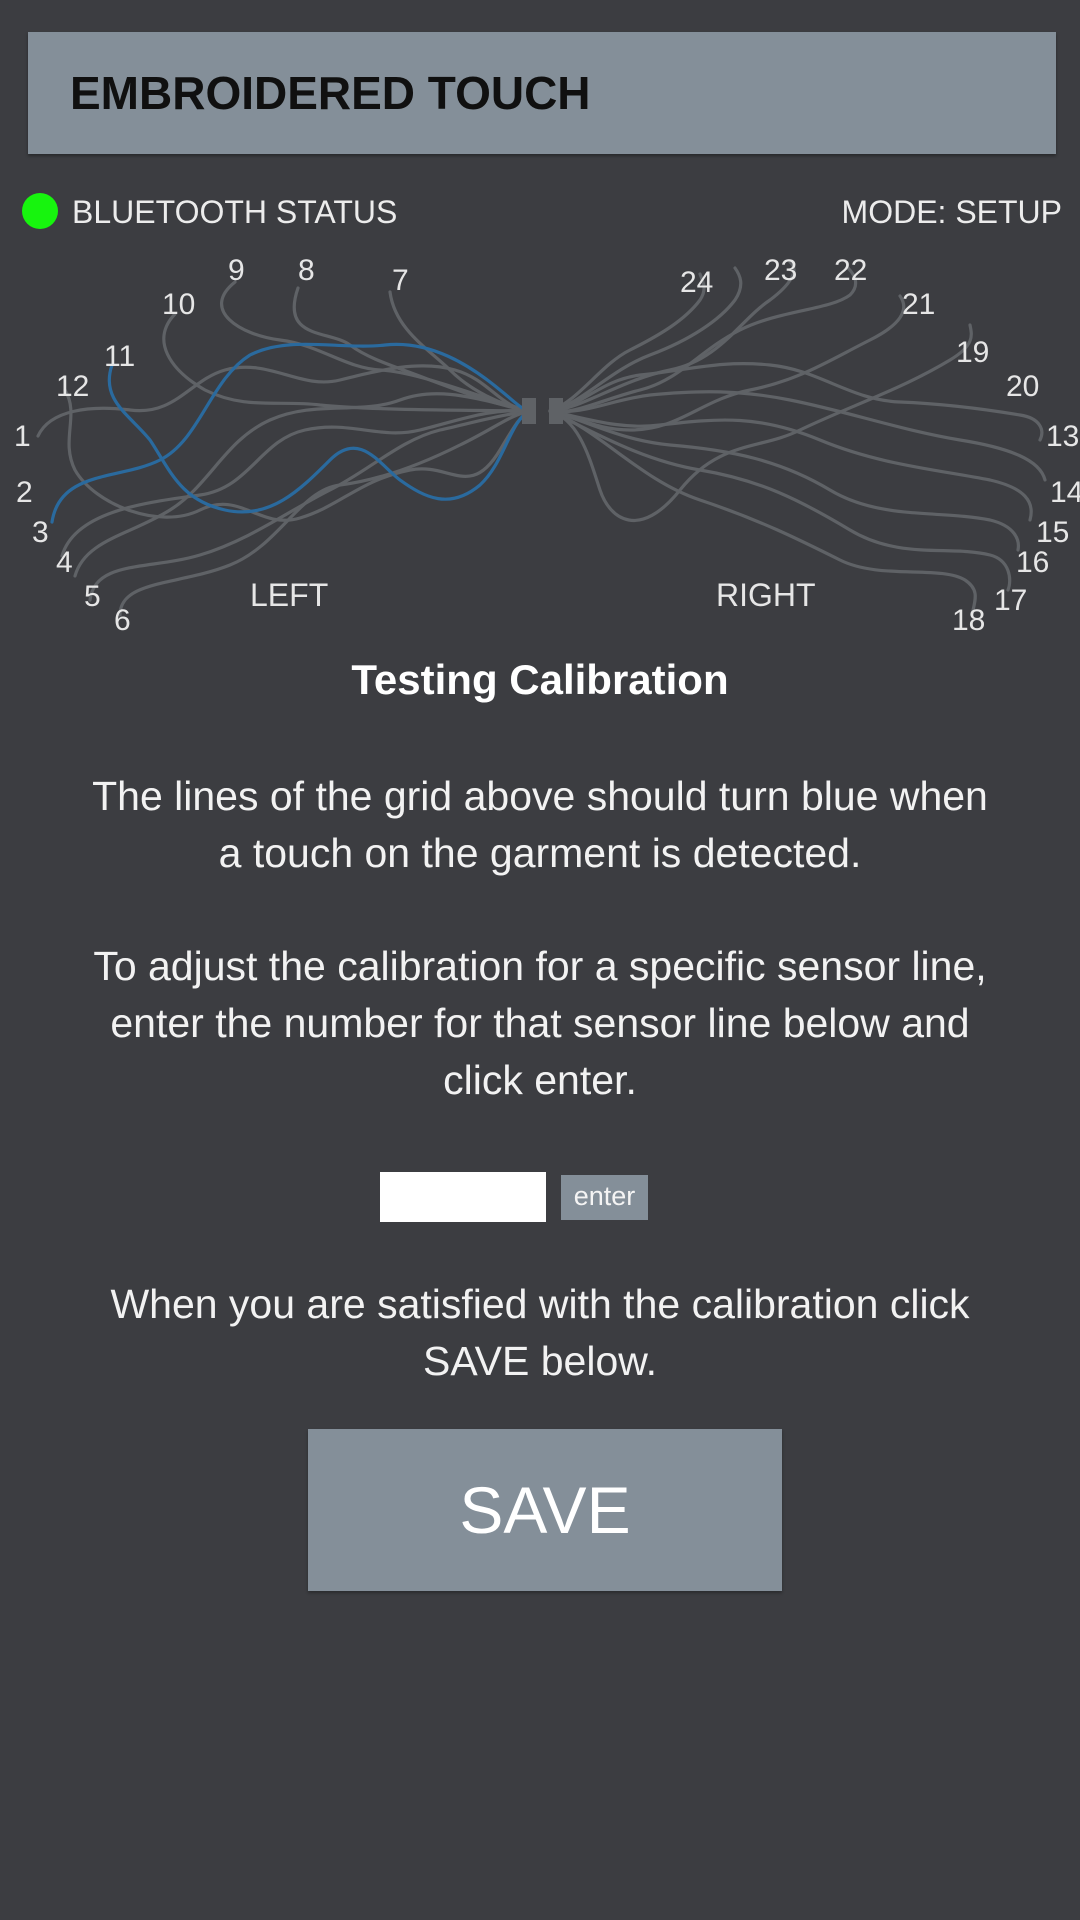 This screenshot has width=1080, height=1920. Describe the element at coordinates (119, 356) in the screenshot. I see `sensor-label-11: 11` at that location.